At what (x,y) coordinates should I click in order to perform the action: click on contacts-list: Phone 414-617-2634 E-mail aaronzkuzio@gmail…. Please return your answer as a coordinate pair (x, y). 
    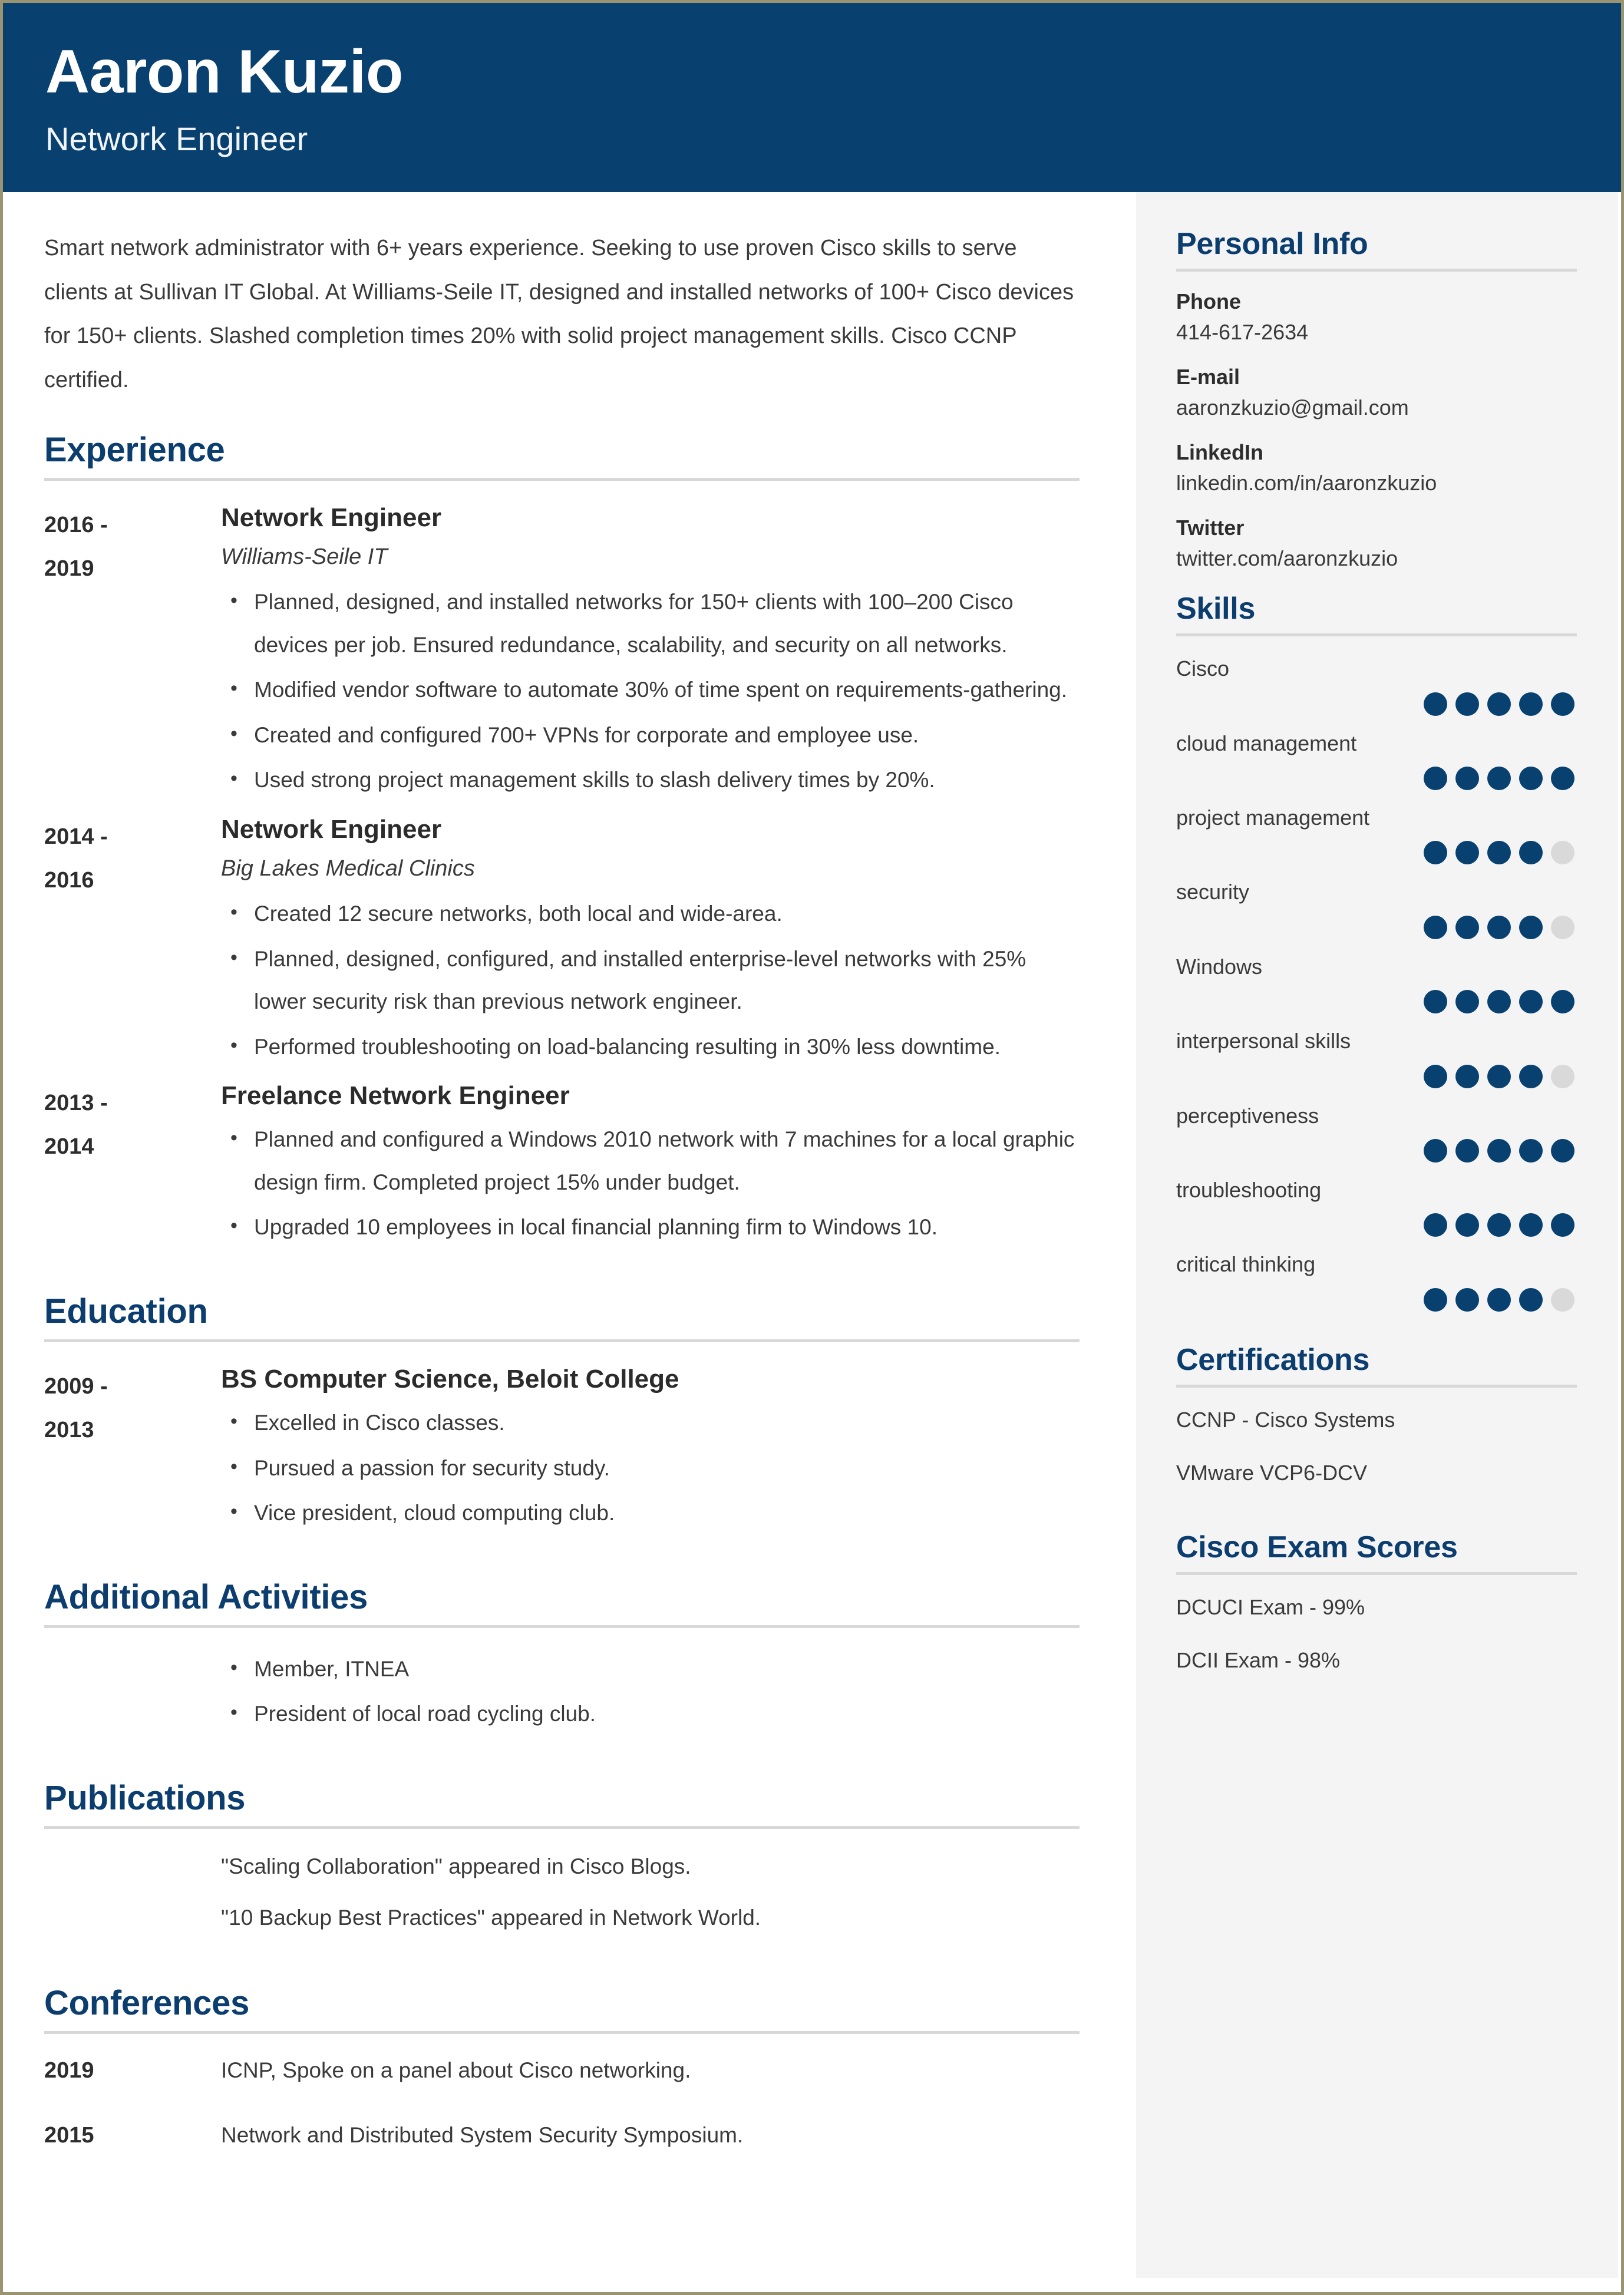
    Looking at the image, I should click on (1376, 430).